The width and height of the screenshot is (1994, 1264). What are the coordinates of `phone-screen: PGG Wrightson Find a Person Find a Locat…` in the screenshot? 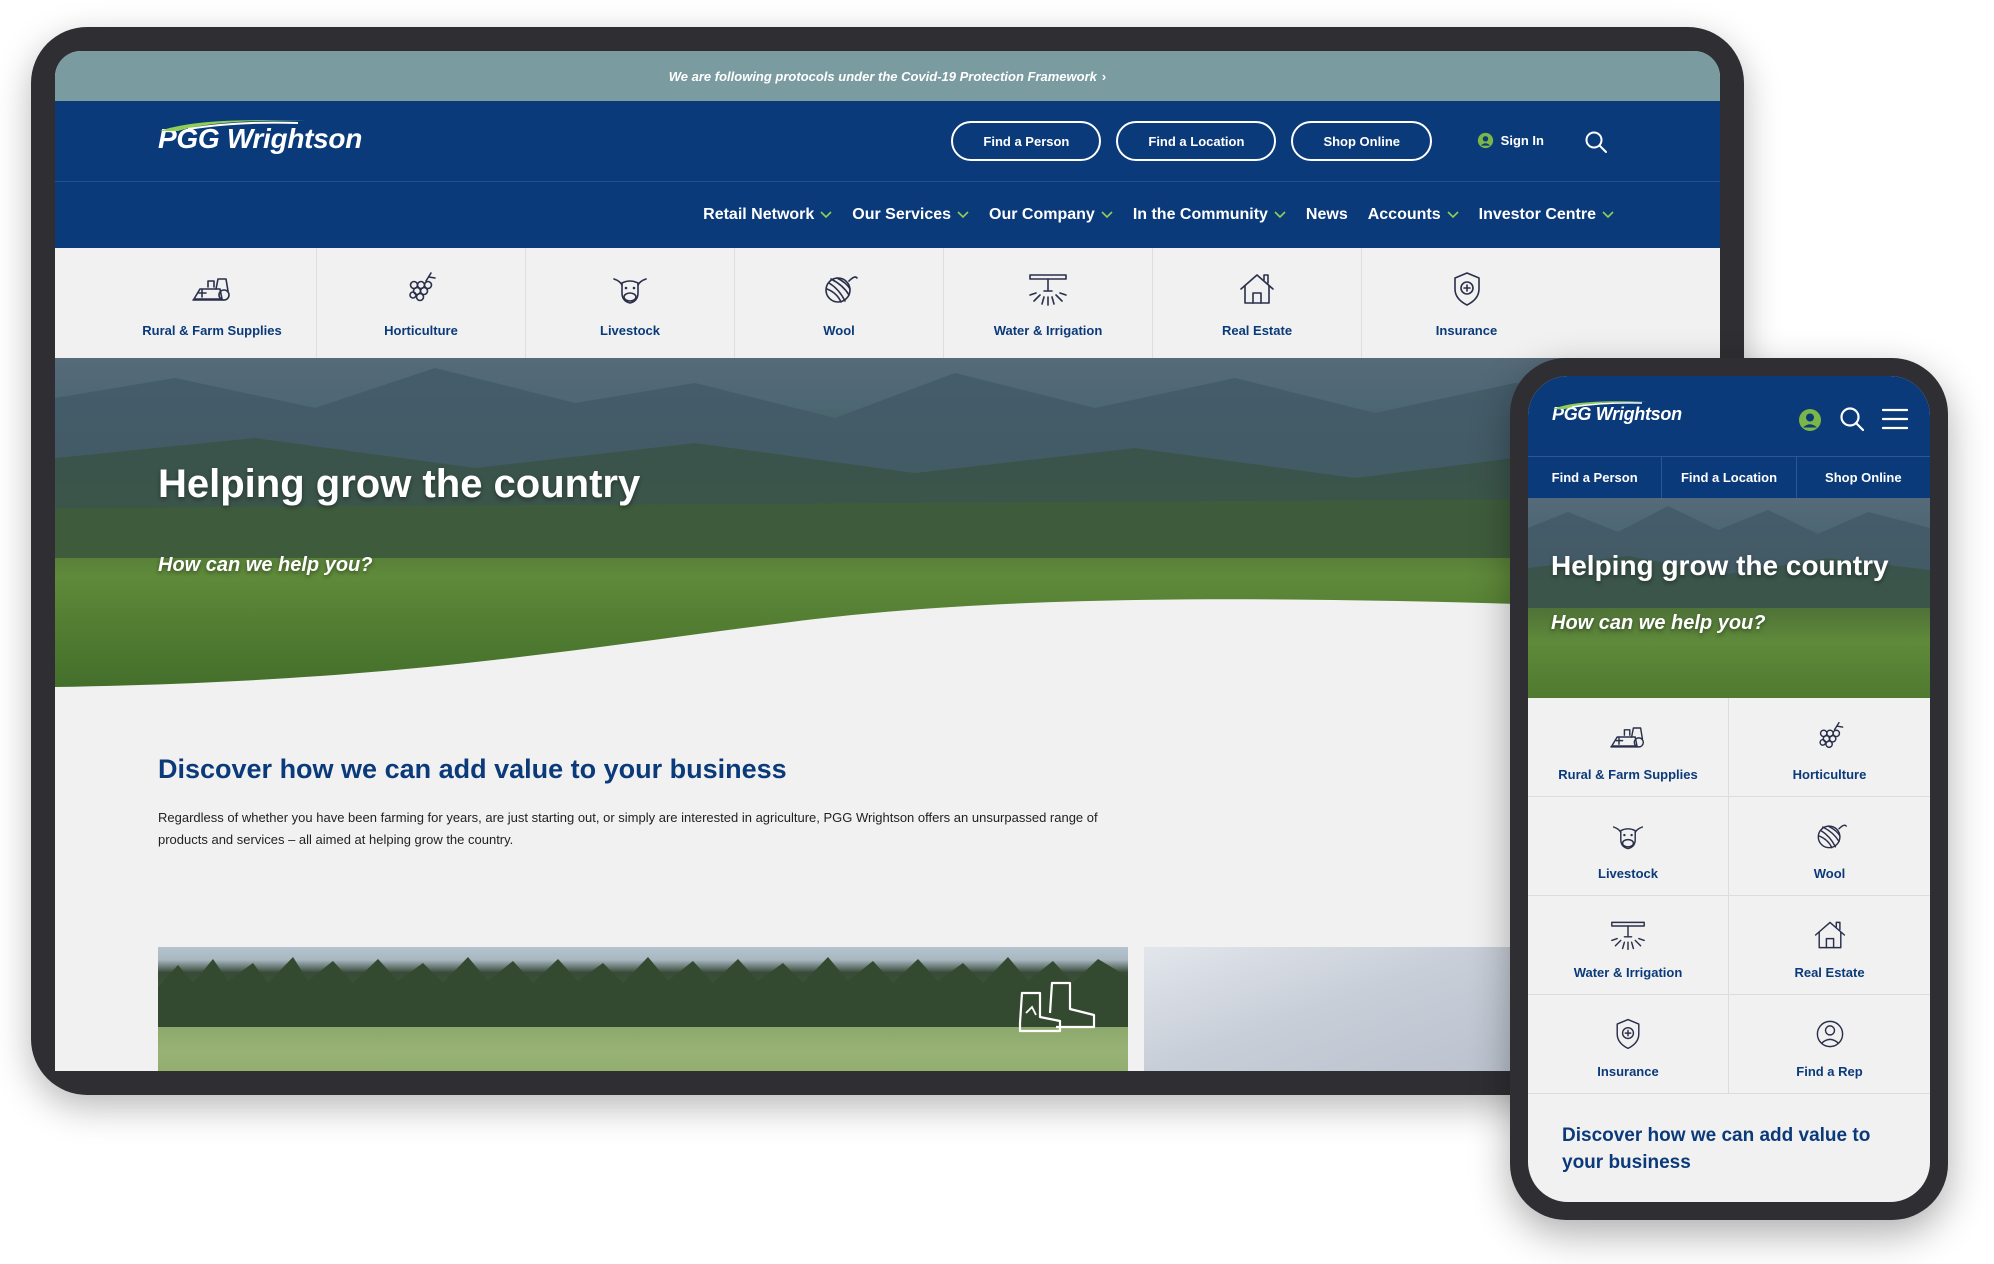 It's located at (1729, 789).